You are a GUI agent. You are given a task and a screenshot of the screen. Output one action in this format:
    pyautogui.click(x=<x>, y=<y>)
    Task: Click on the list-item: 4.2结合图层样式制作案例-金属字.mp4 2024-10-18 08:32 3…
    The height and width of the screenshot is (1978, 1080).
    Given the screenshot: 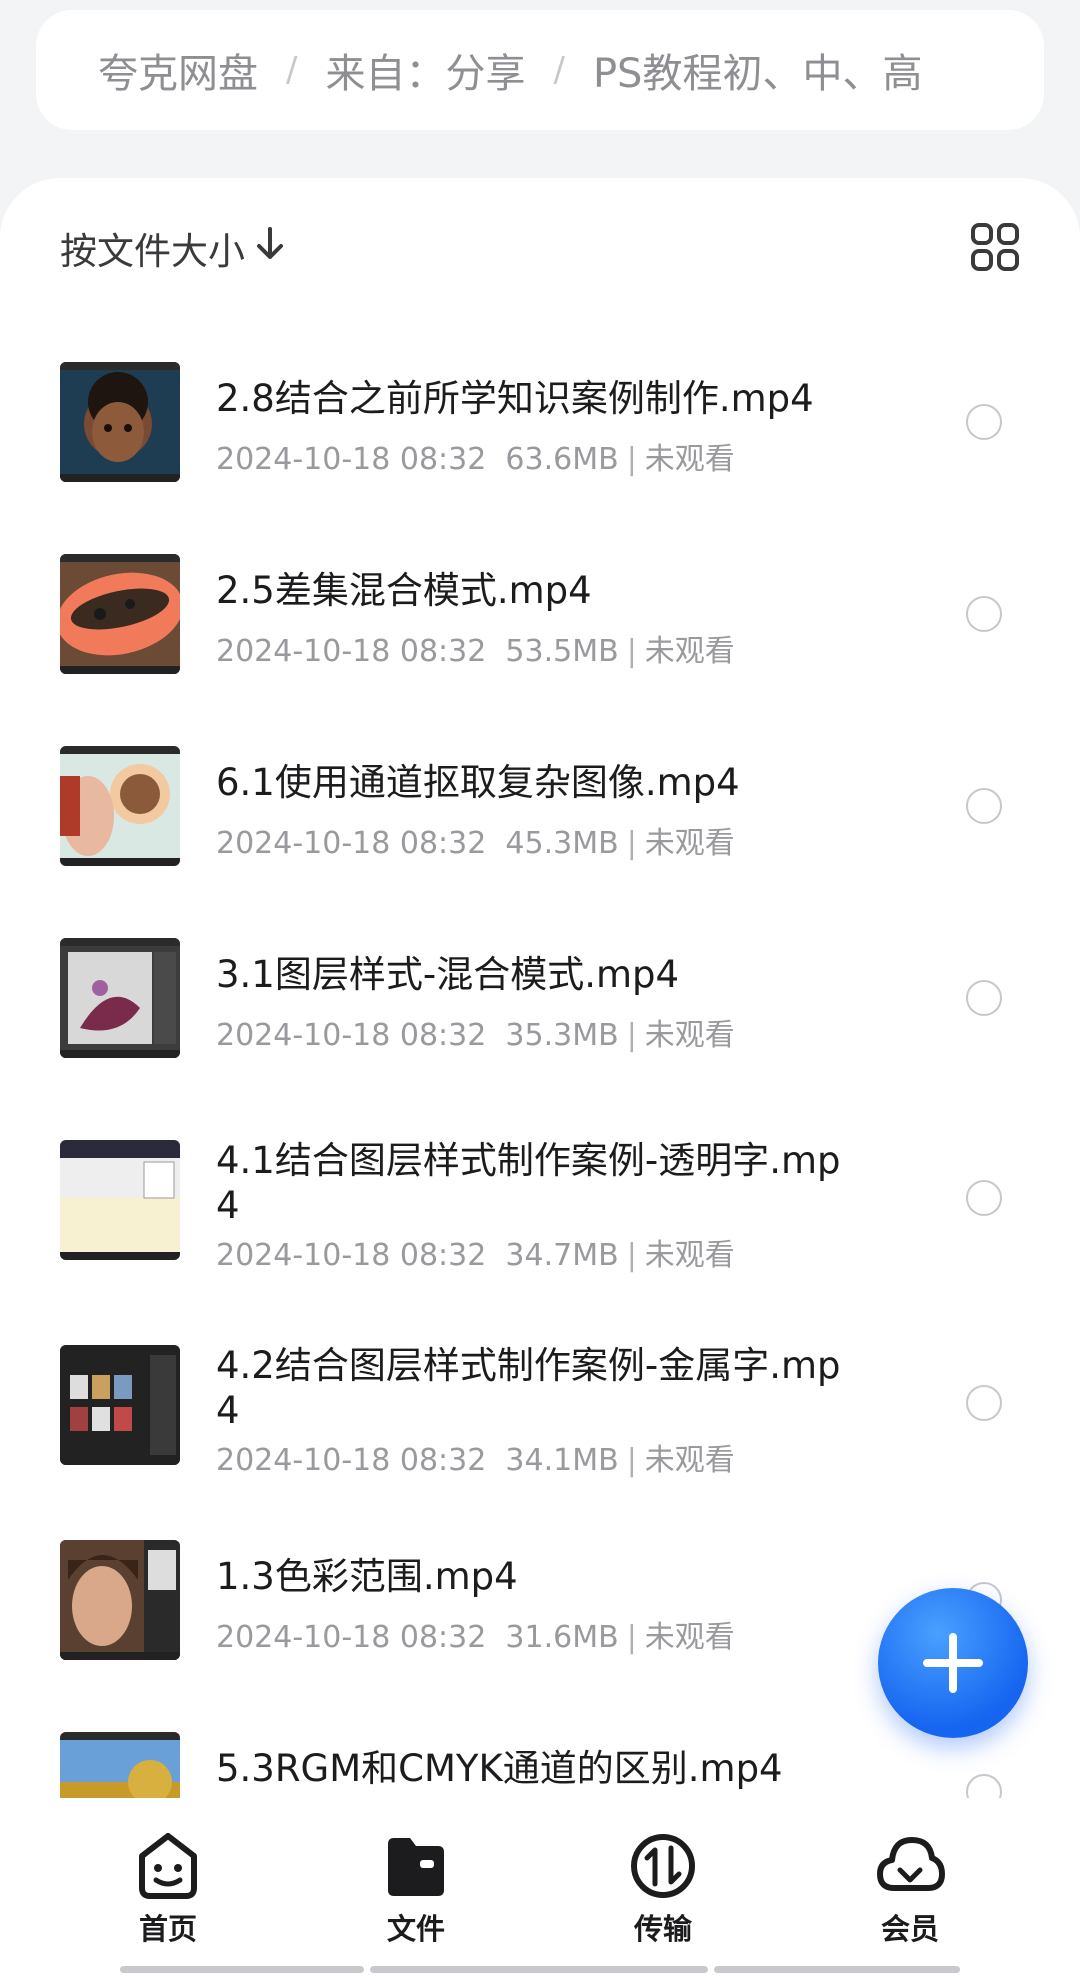 What is the action you would take?
    pyautogui.click(x=540, y=1401)
    